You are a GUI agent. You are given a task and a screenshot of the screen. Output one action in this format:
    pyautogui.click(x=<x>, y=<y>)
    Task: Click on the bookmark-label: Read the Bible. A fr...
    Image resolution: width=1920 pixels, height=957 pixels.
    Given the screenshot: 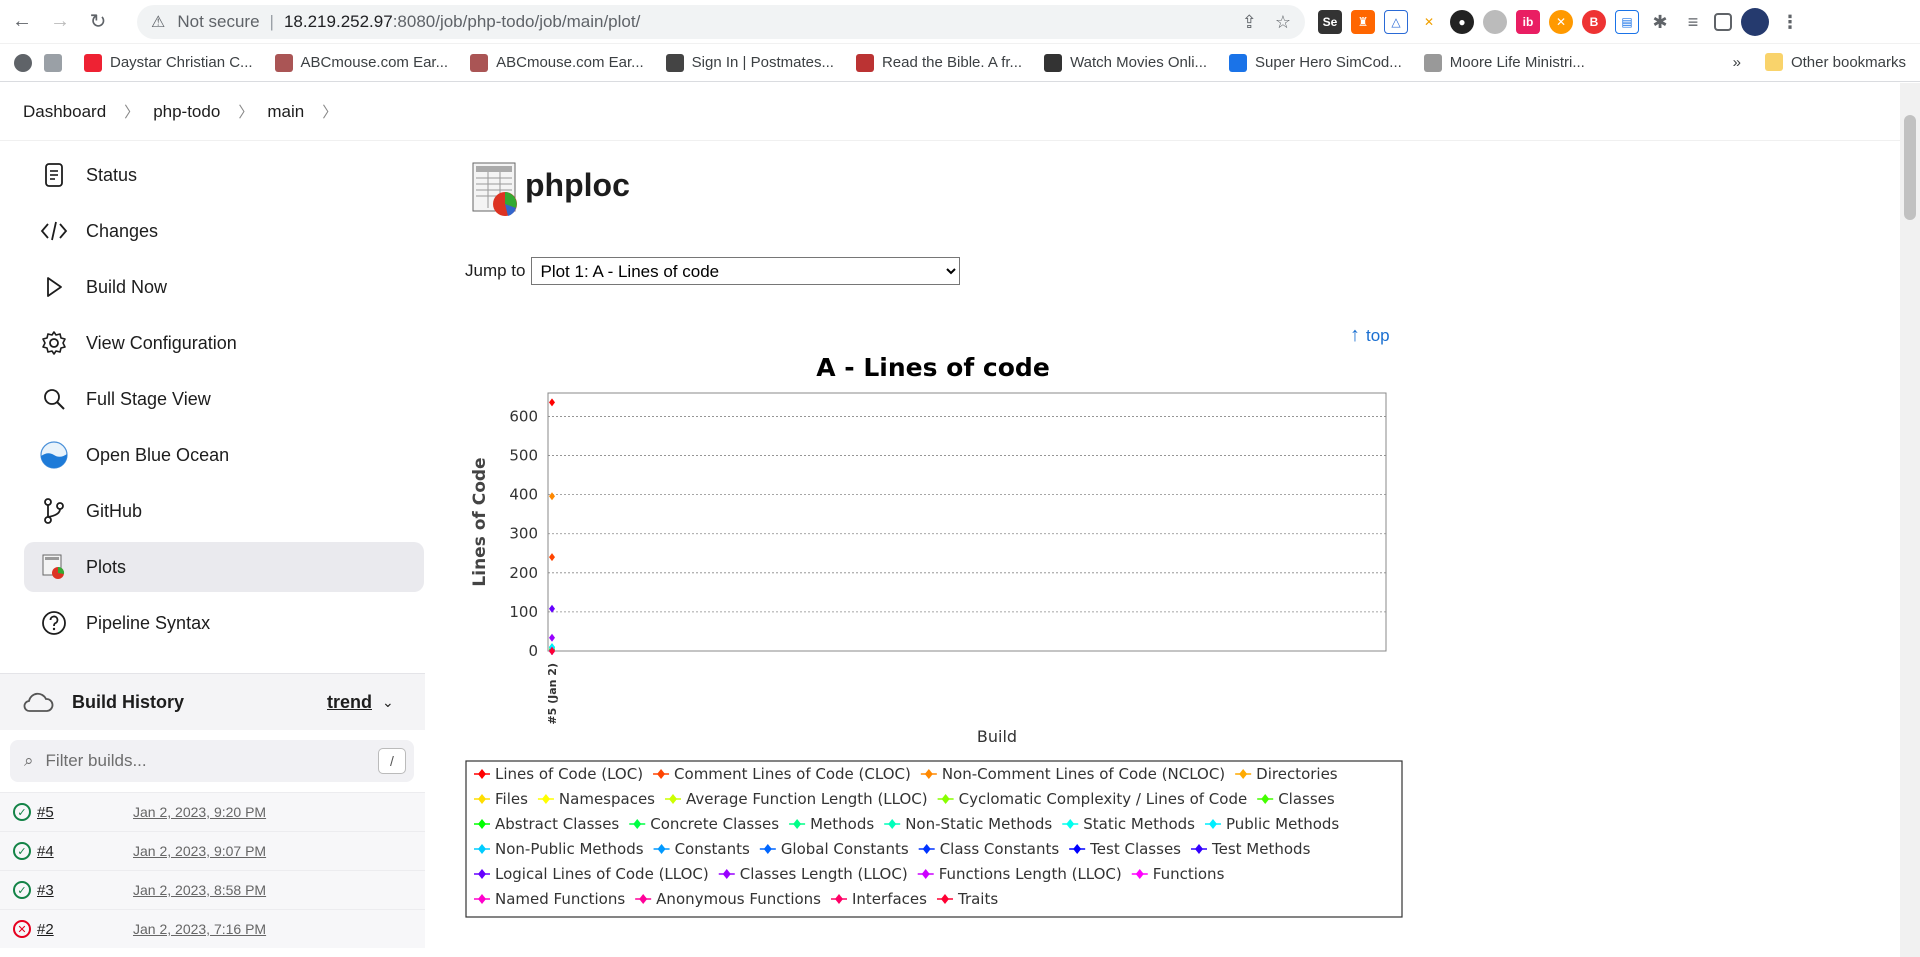 What is the action you would take?
    pyautogui.click(x=952, y=62)
    